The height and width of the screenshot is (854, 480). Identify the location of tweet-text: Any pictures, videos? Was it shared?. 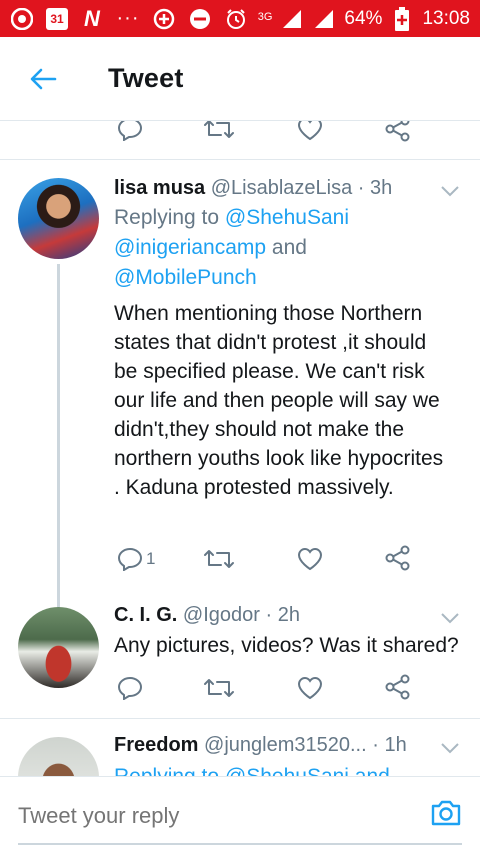
(286, 645).